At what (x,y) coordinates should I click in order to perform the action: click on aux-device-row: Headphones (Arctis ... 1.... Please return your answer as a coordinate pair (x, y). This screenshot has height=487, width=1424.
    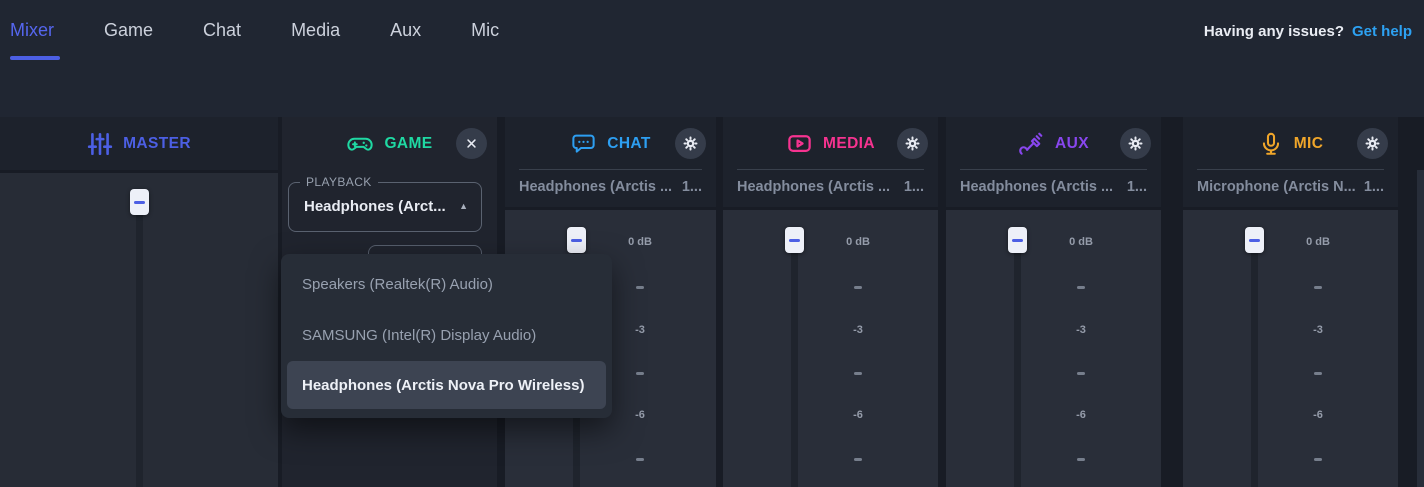
    Looking at the image, I should click on (1053, 187).